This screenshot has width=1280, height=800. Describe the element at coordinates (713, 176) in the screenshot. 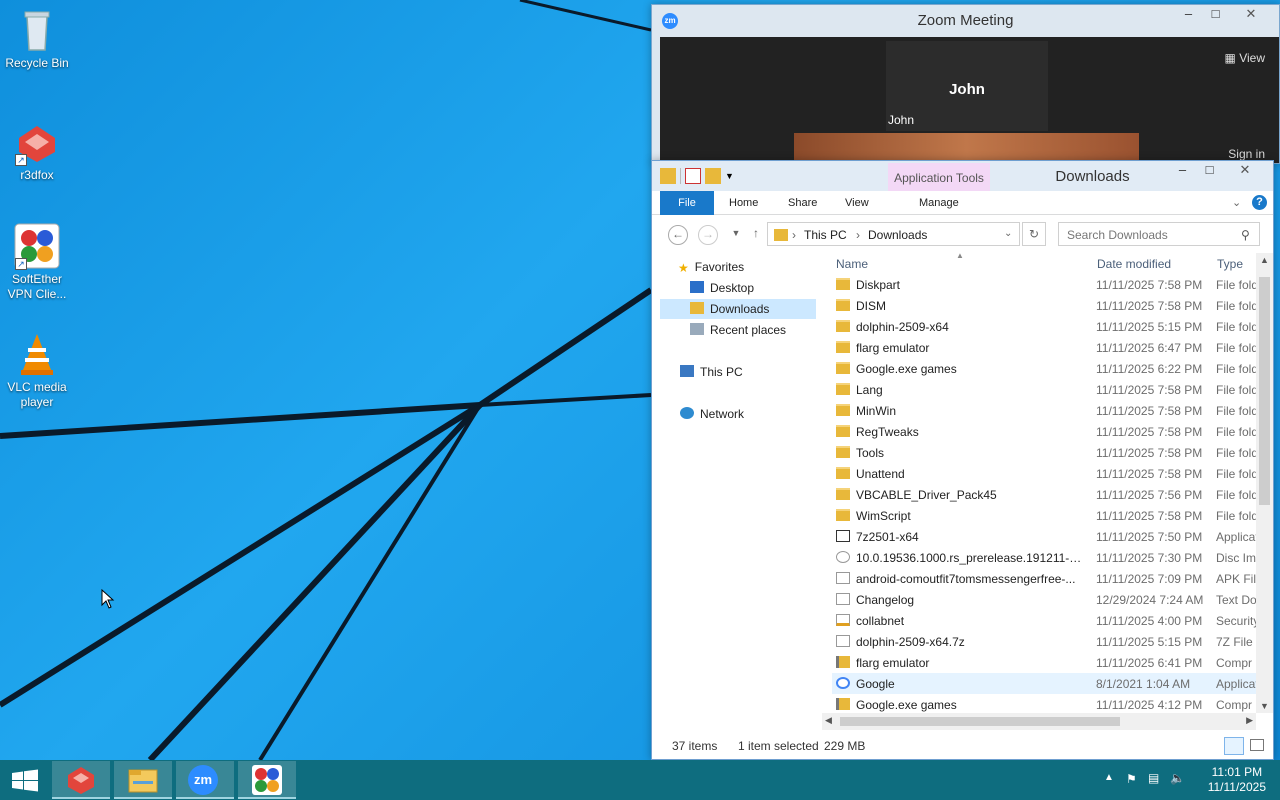

I see `new-folder-icon` at that location.